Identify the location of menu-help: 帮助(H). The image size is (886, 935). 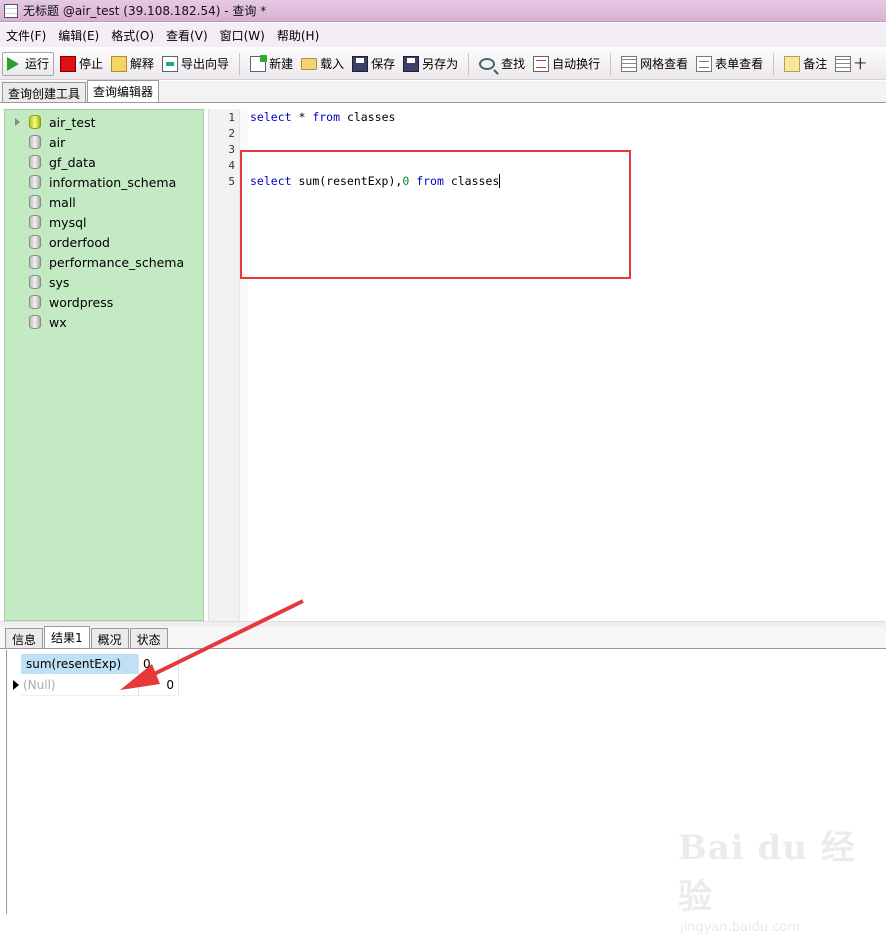
(298, 35).